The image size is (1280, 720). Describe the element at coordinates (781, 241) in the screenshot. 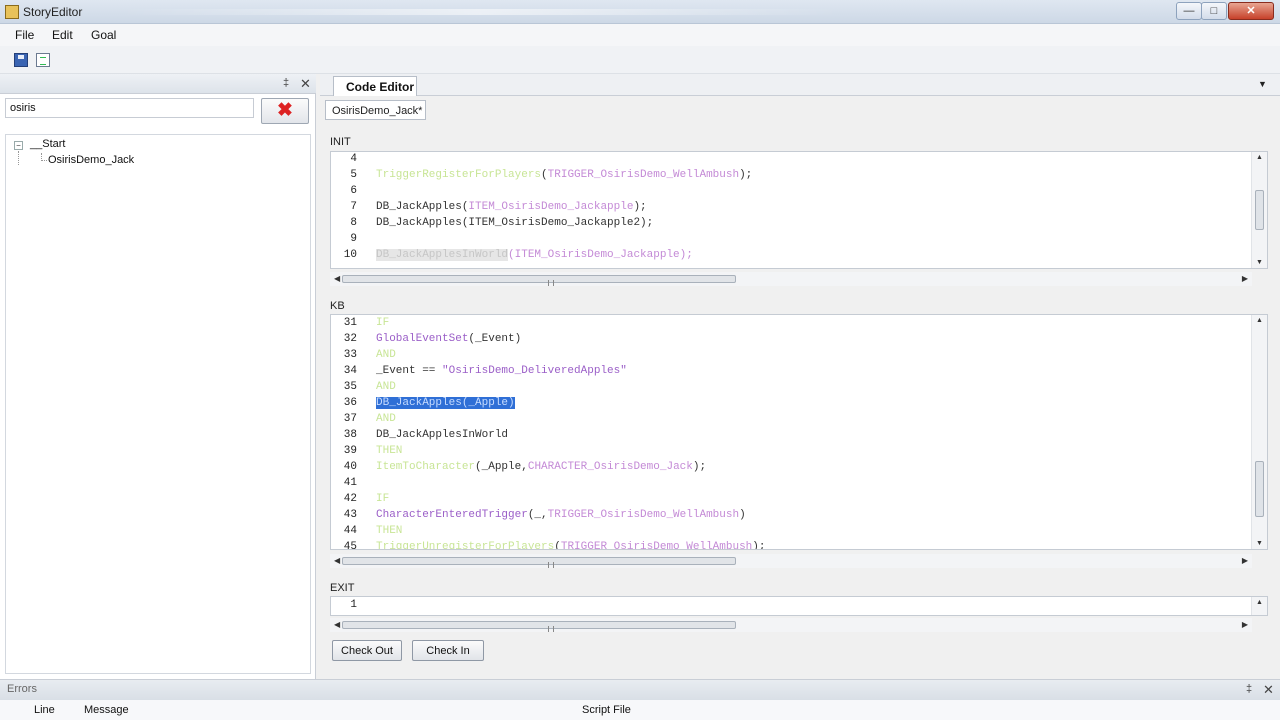

I see `code-line: 9` at that location.